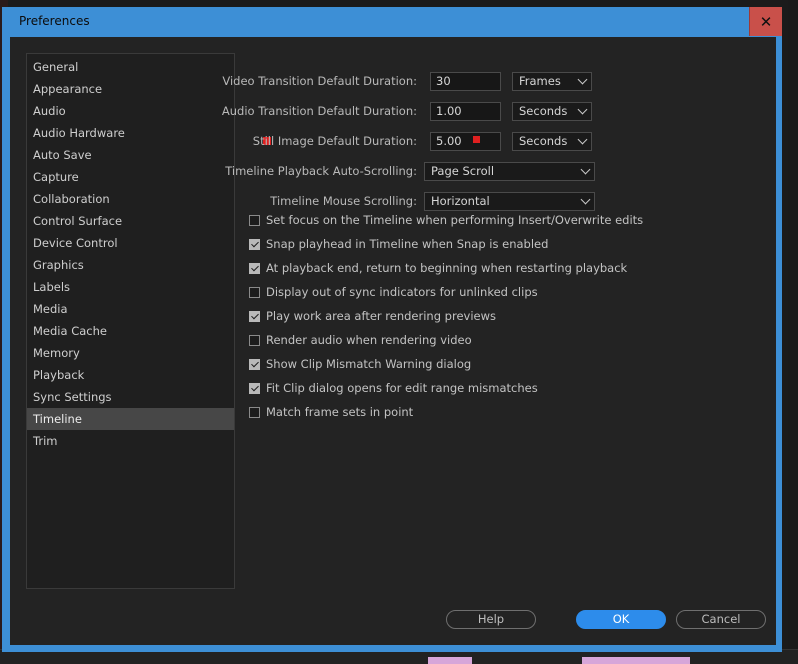 The width and height of the screenshot is (798, 664). I want to click on sidebar-item-capture: Capture, so click(130, 177).